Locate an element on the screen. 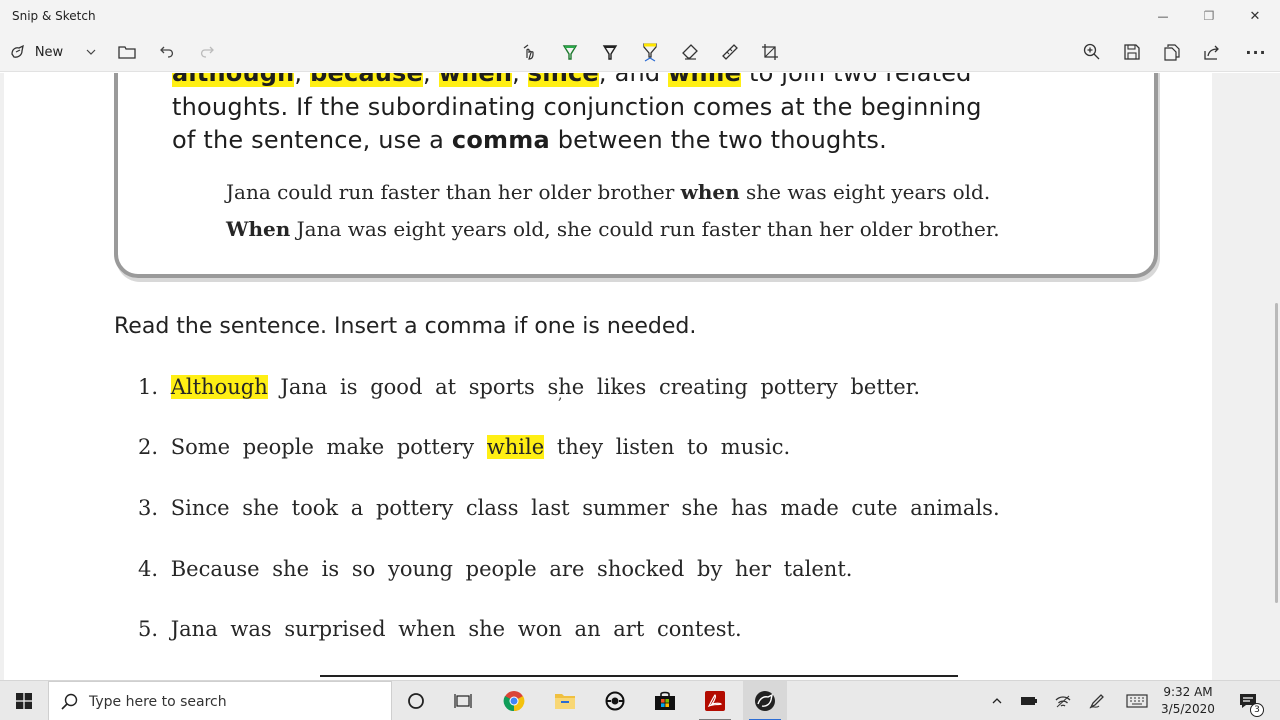 The image size is (1280, 720). restore-icon: ❐ is located at coordinates (1209, 16).